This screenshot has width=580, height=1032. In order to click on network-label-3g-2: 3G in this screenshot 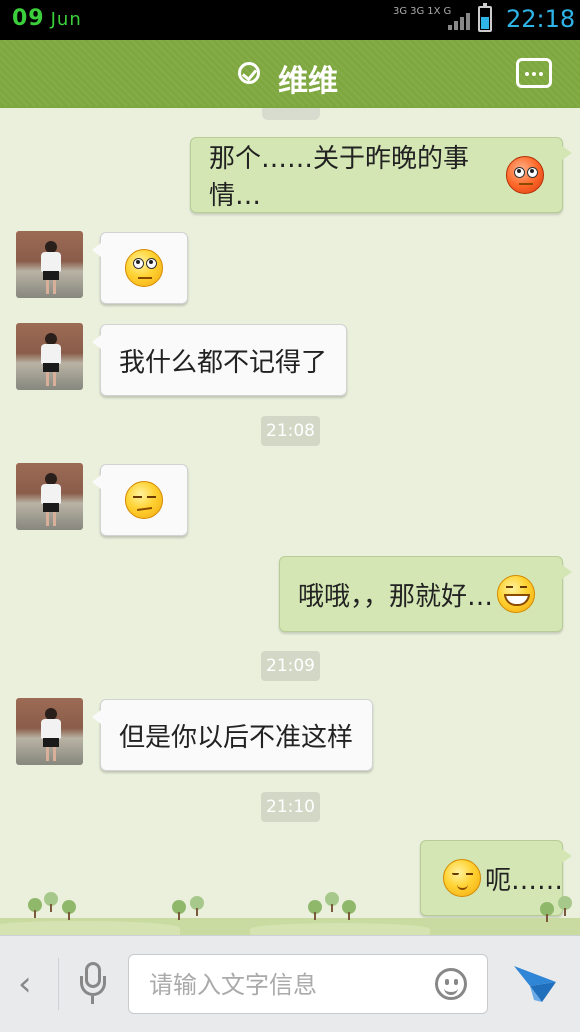, I will do `click(417, 11)`.